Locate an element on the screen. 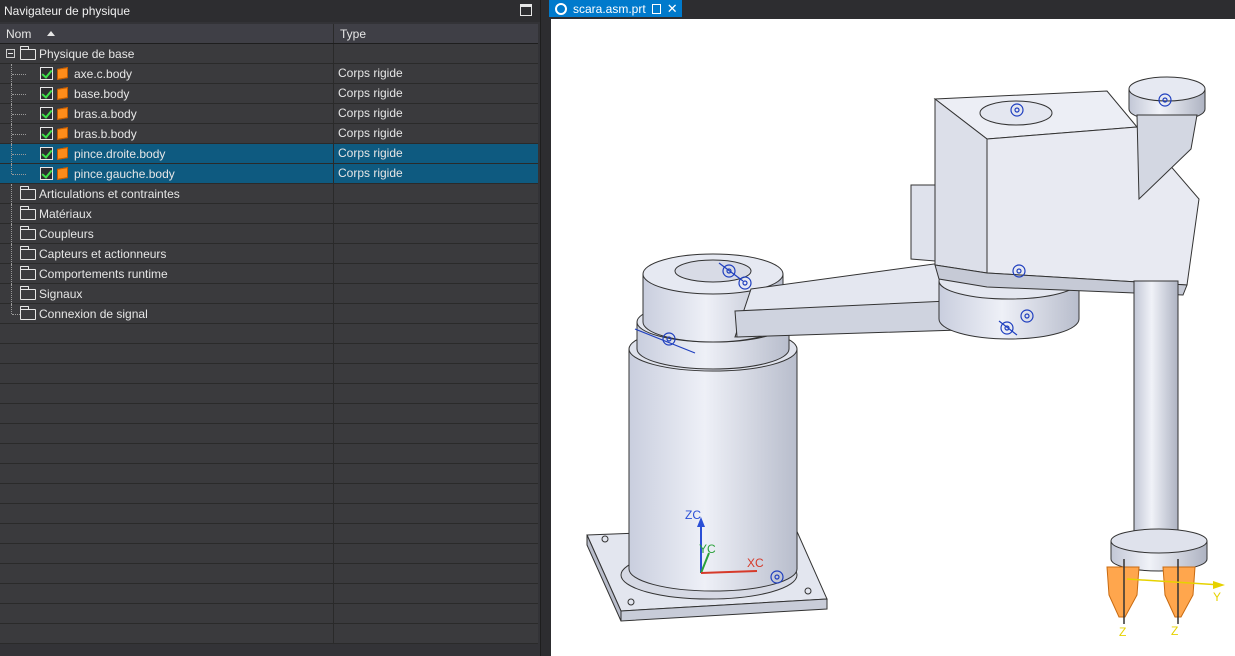 Image resolution: width=1235 pixels, height=656 pixels. panel-title: Navigateur de physique is located at coordinates (67, 11).